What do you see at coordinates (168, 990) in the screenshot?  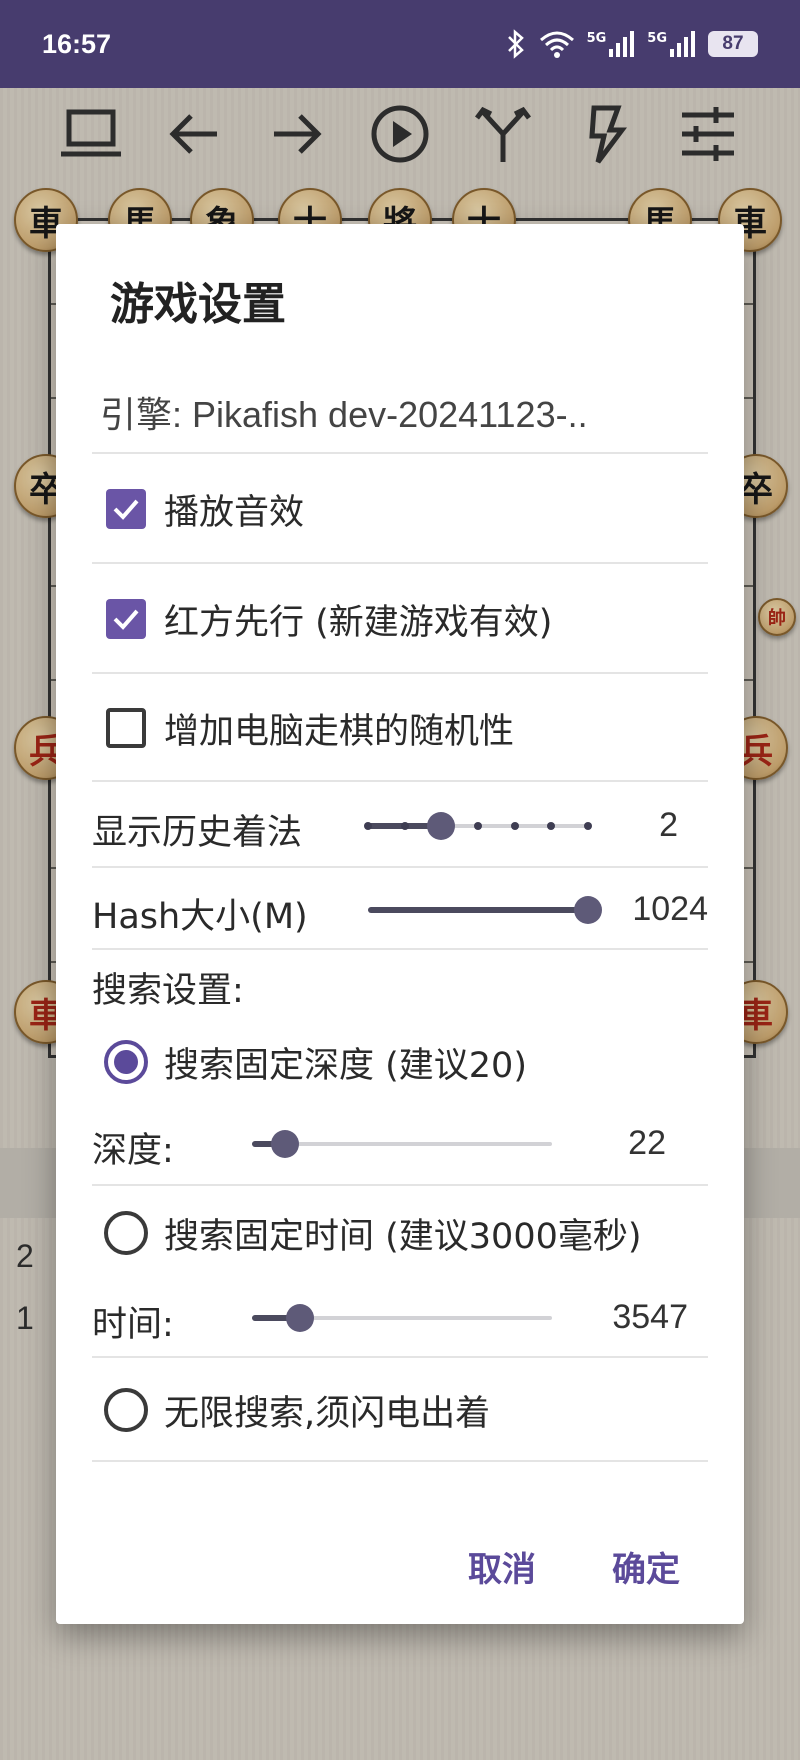 I see `search-settings-label: 搜索设置:` at bounding box center [168, 990].